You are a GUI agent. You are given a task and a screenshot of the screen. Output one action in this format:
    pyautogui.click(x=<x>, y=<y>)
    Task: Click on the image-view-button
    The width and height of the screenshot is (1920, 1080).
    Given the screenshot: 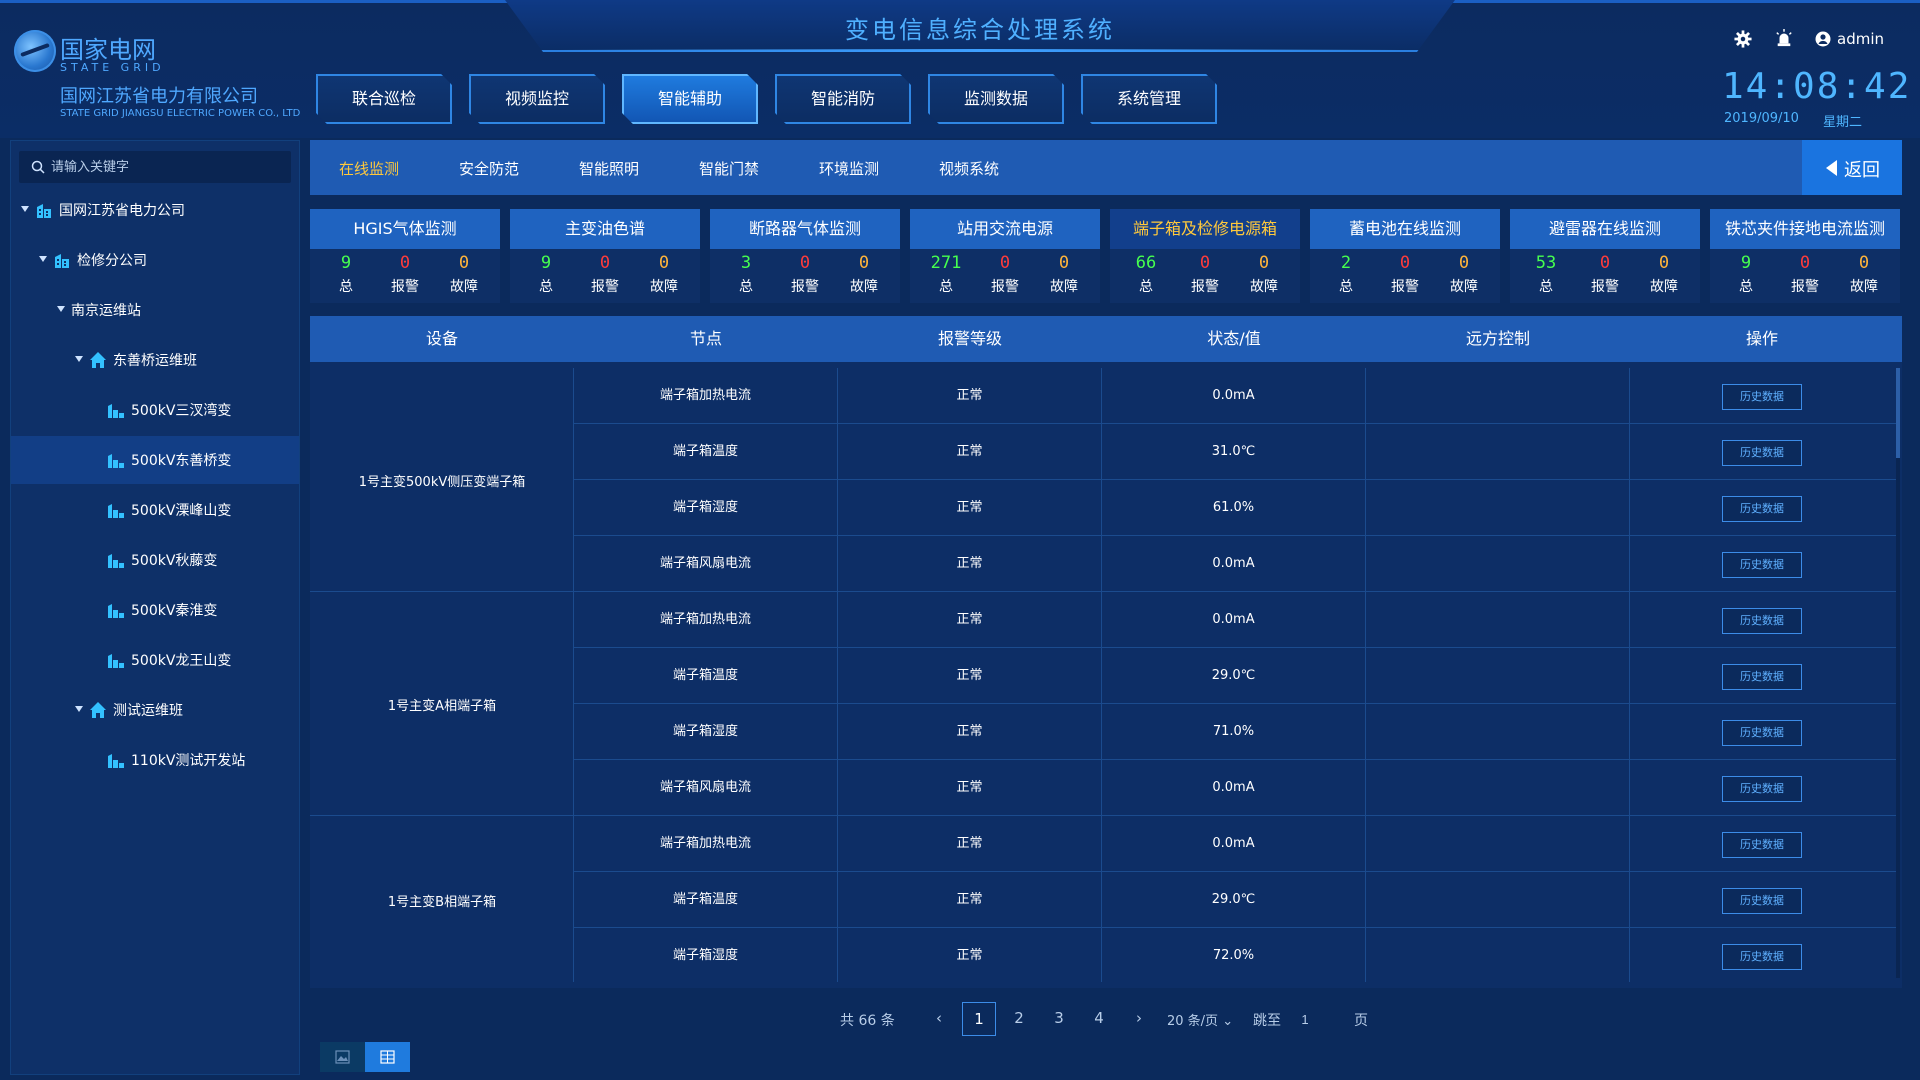 What is the action you would take?
    pyautogui.click(x=342, y=1057)
    